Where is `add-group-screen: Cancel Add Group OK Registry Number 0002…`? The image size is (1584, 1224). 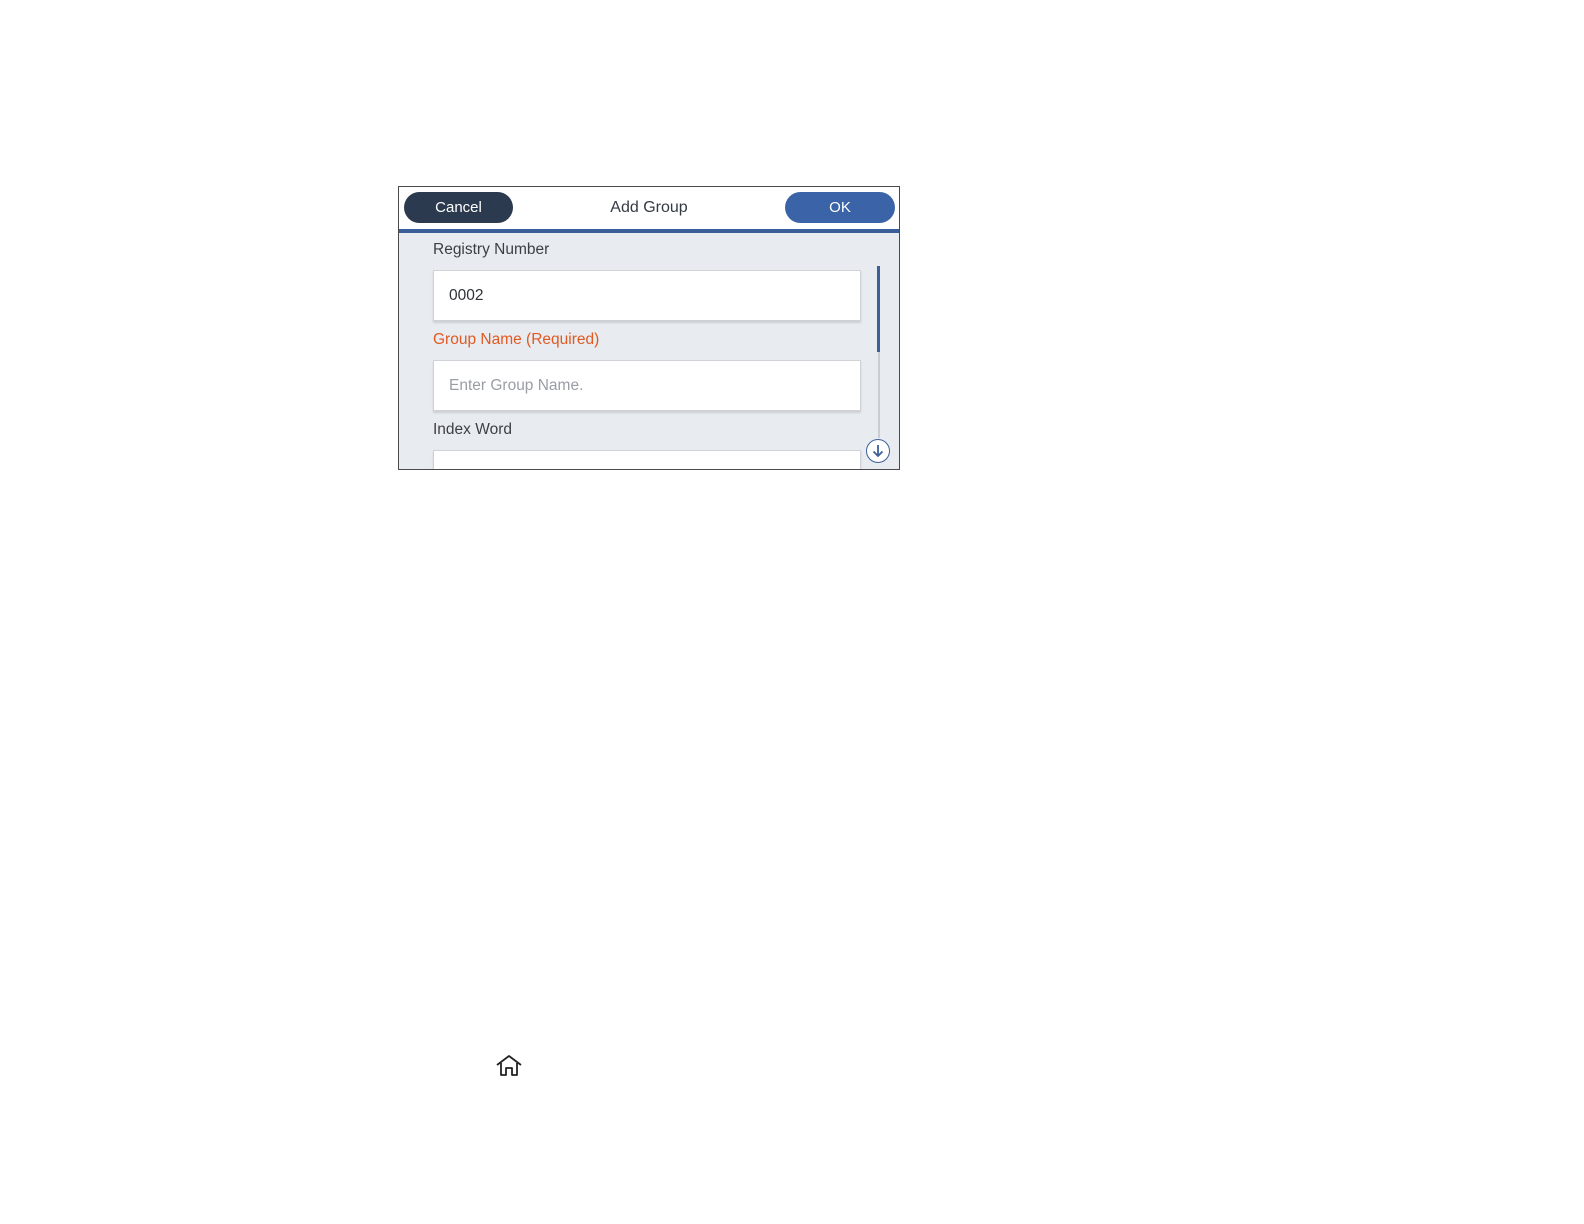 add-group-screen: Cancel Add Group OK Registry Number 0002… is located at coordinates (649, 328).